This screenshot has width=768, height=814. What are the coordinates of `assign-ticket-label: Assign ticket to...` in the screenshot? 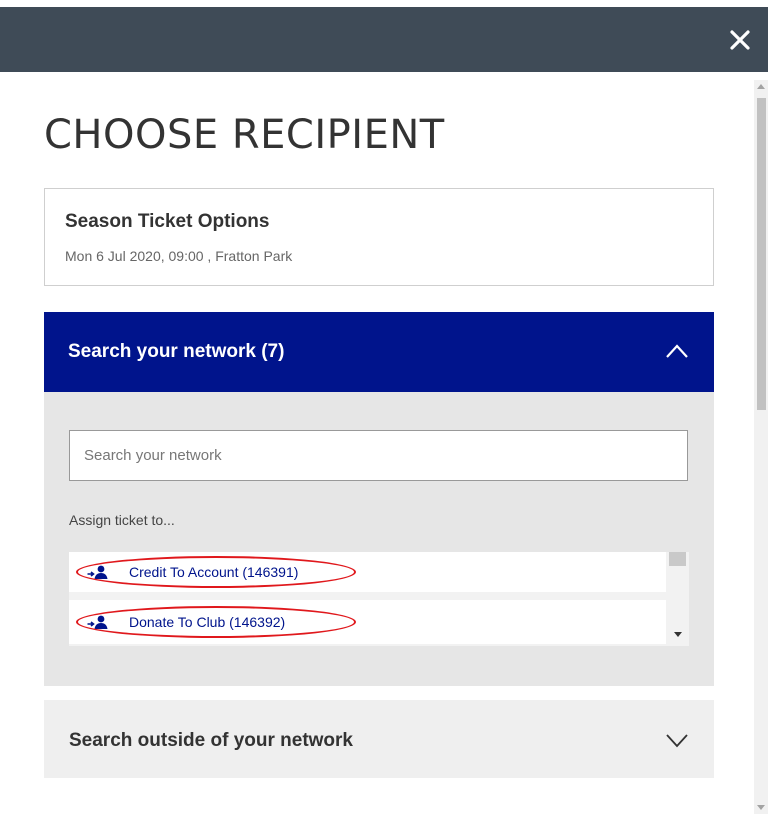 It's located at (122, 520).